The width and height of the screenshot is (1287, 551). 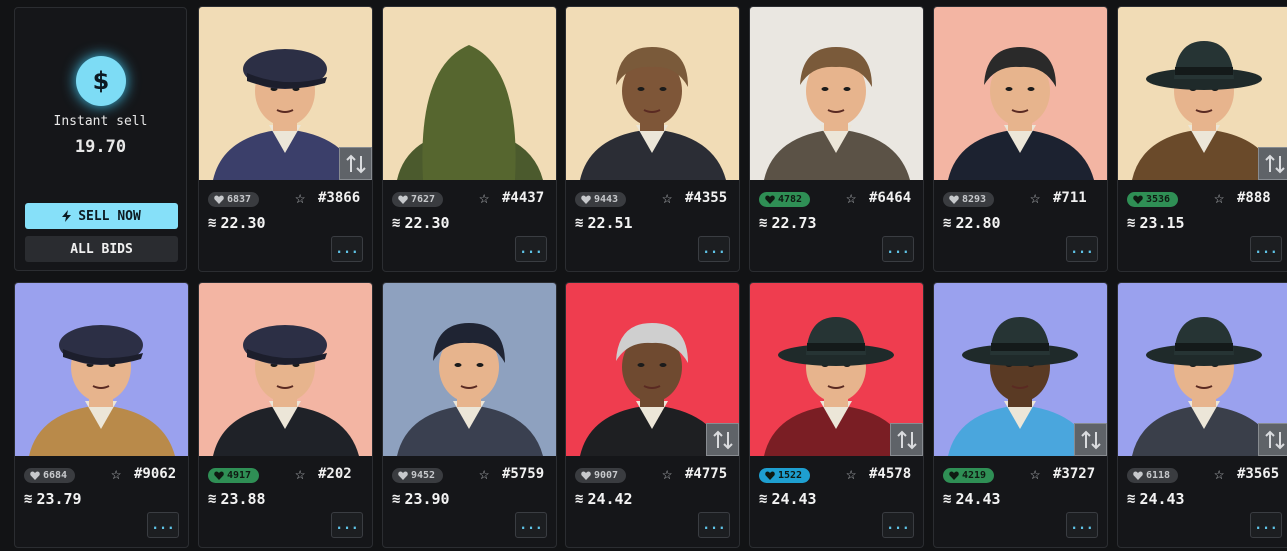 I want to click on price: ≋ 22.80, so click(x=972, y=223).